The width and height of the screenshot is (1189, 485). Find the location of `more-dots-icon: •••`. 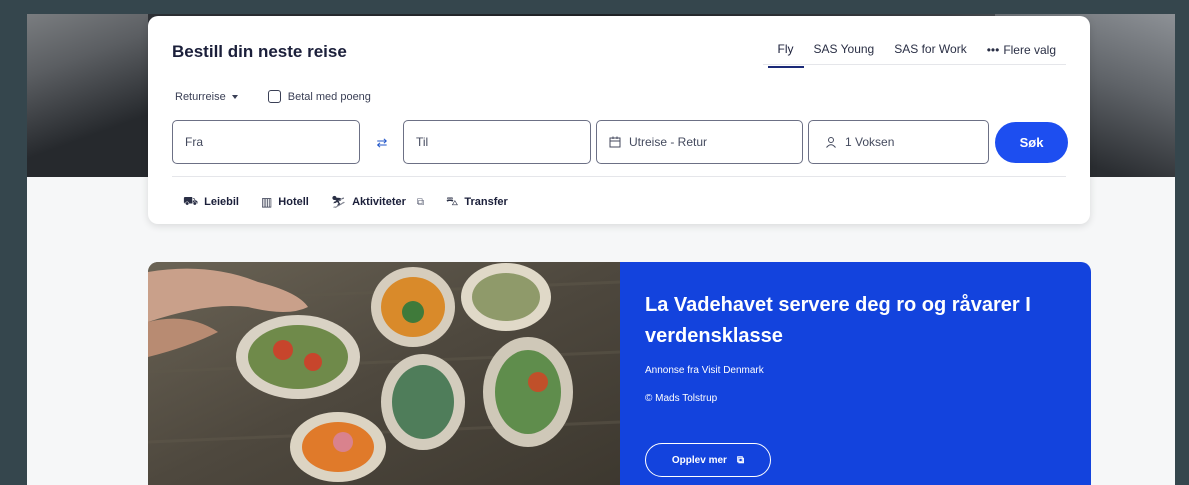

more-dots-icon: ••• is located at coordinates (993, 50).